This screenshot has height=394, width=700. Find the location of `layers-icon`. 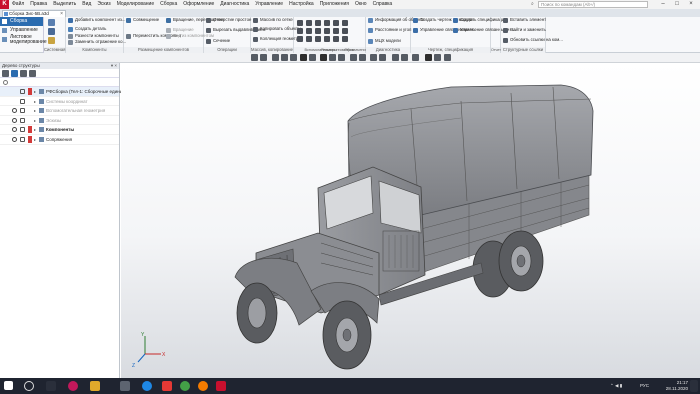

layers-icon is located at coordinates (382, 57).